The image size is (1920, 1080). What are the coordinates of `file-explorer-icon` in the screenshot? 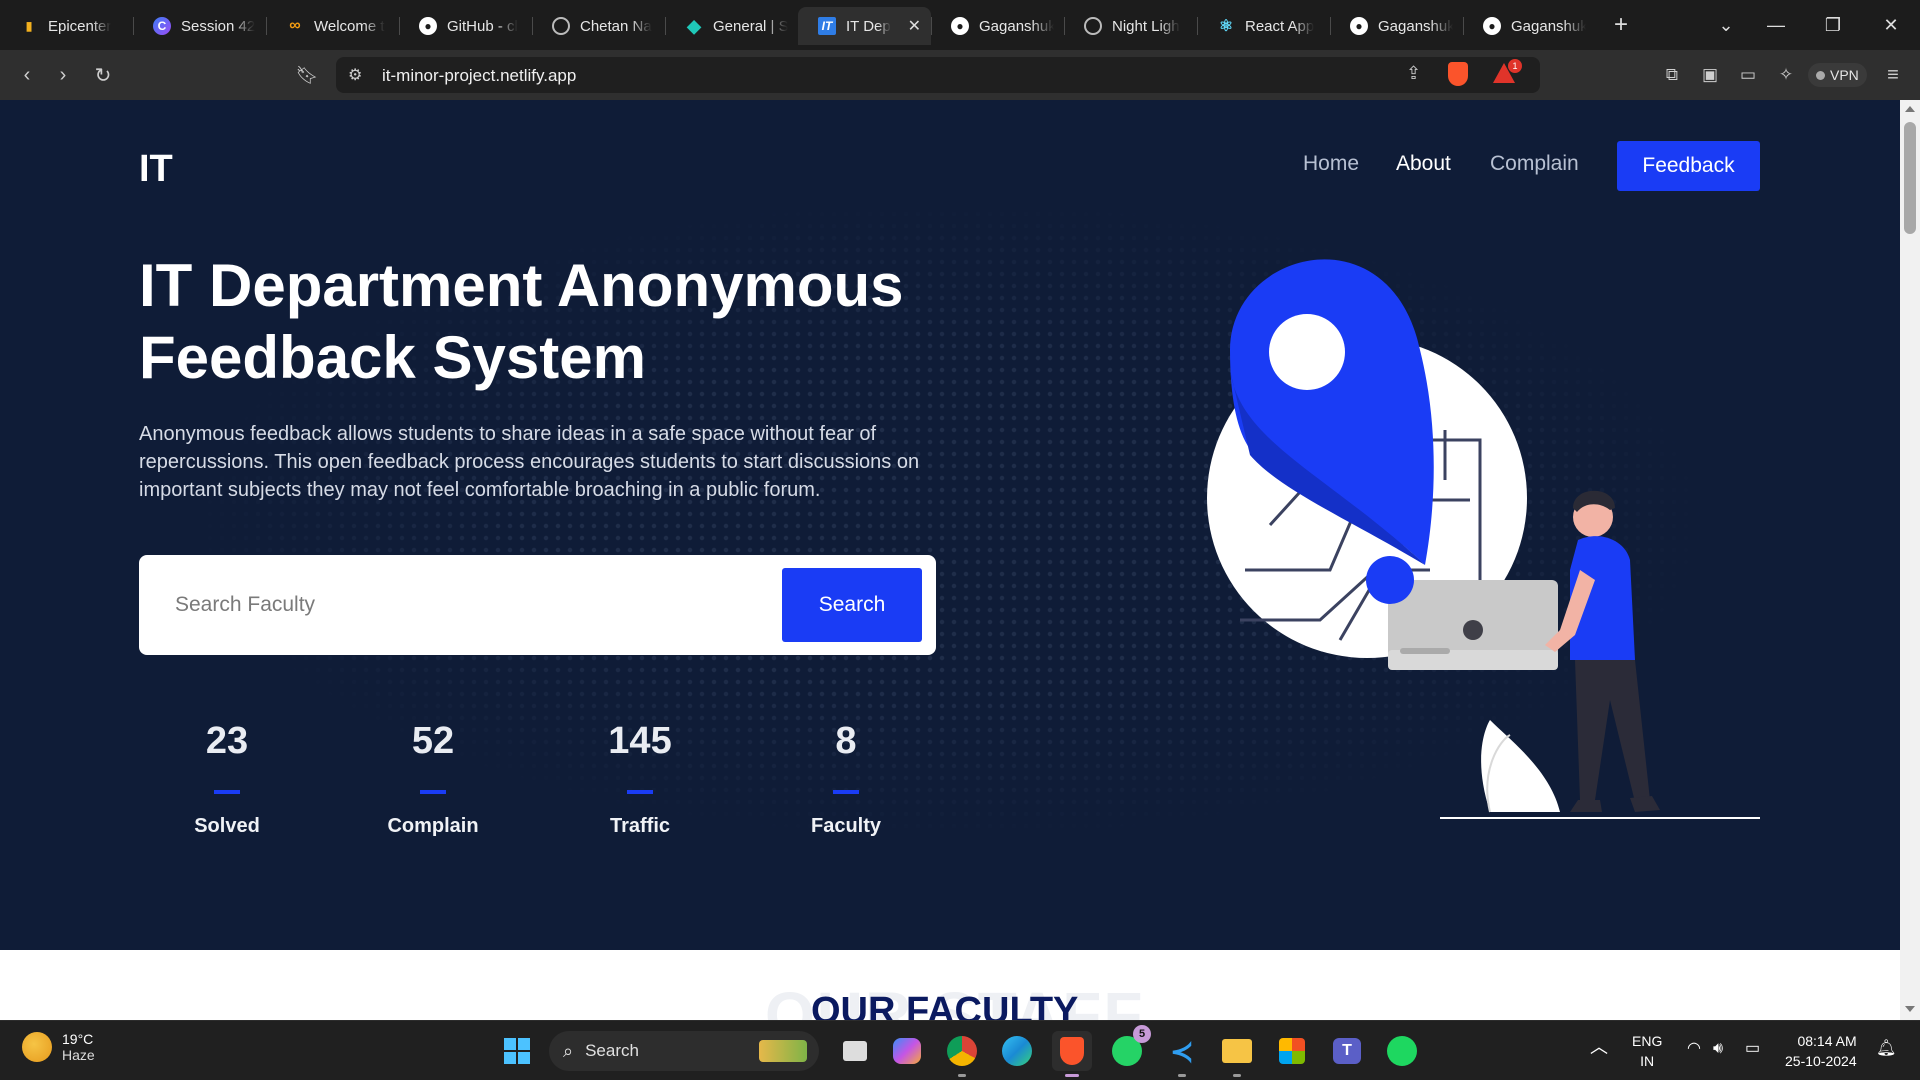 It's located at (1237, 1054).